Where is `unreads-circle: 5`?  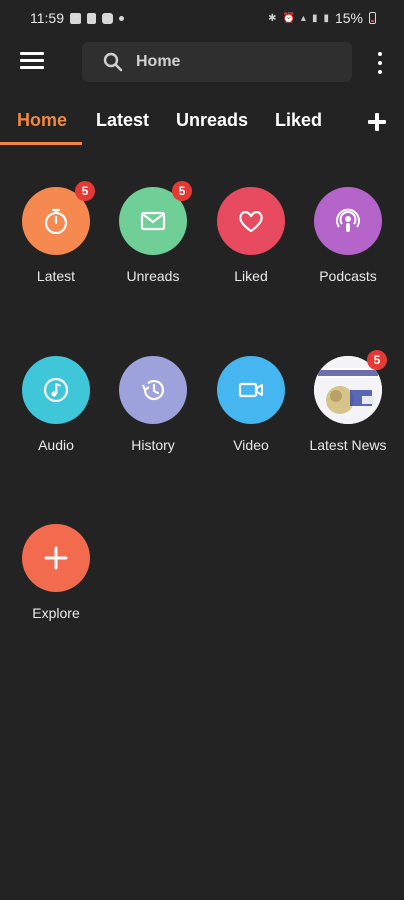 unreads-circle: 5 is located at coordinates (155, 218).